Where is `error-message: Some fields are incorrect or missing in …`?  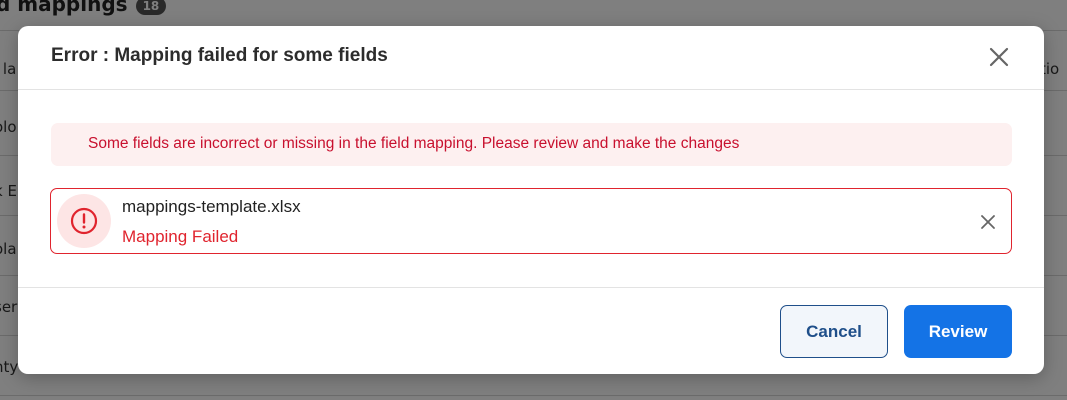
error-message: Some fields are incorrect or missing in … is located at coordinates (414, 143).